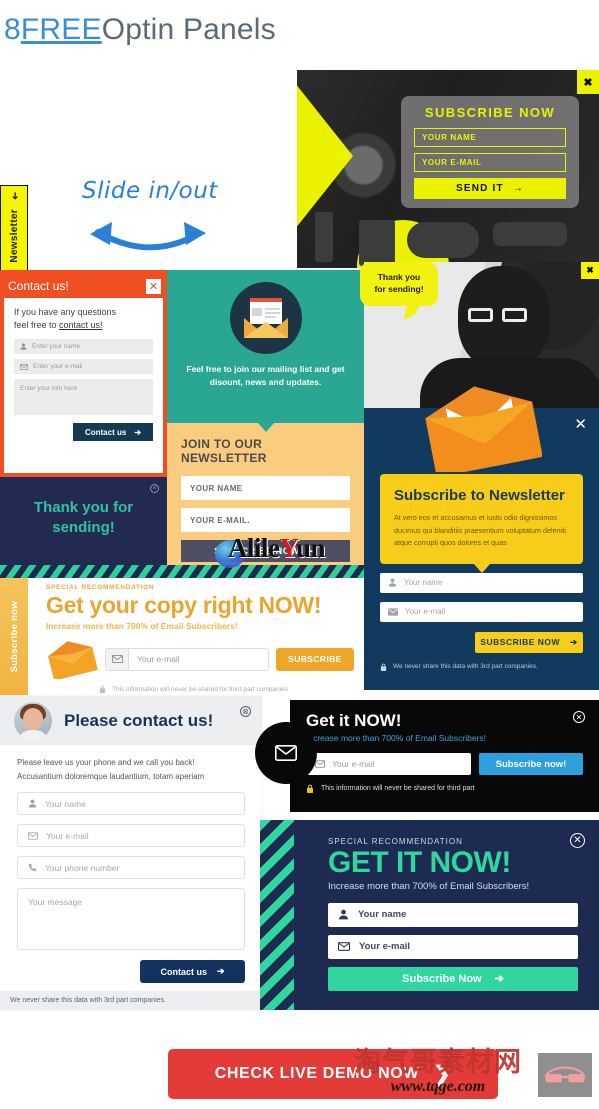  Describe the element at coordinates (531, 764) in the screenshot. I see `subscribe-now-button: Subscribe now!` at that location.